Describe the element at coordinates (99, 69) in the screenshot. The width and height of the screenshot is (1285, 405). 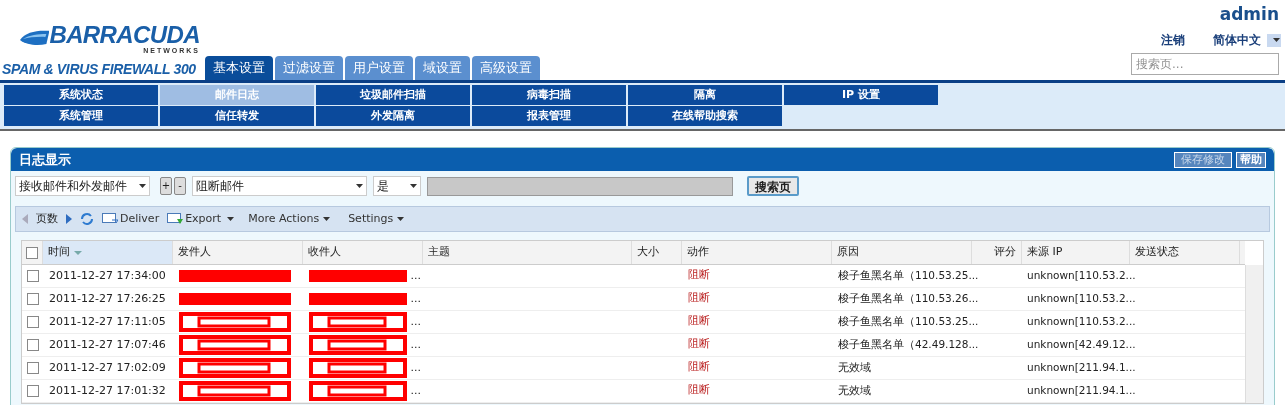
I see `product-name: SPAM & VIRUS FIREWALL 300` at that location.